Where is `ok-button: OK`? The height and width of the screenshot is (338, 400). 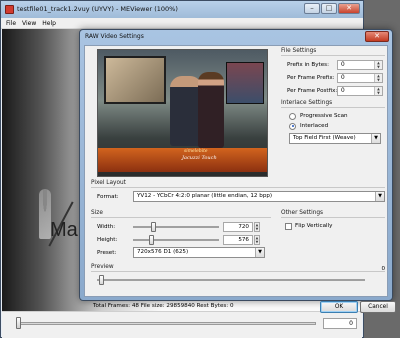 ok-button: OK is located at coordinates (339, 307).